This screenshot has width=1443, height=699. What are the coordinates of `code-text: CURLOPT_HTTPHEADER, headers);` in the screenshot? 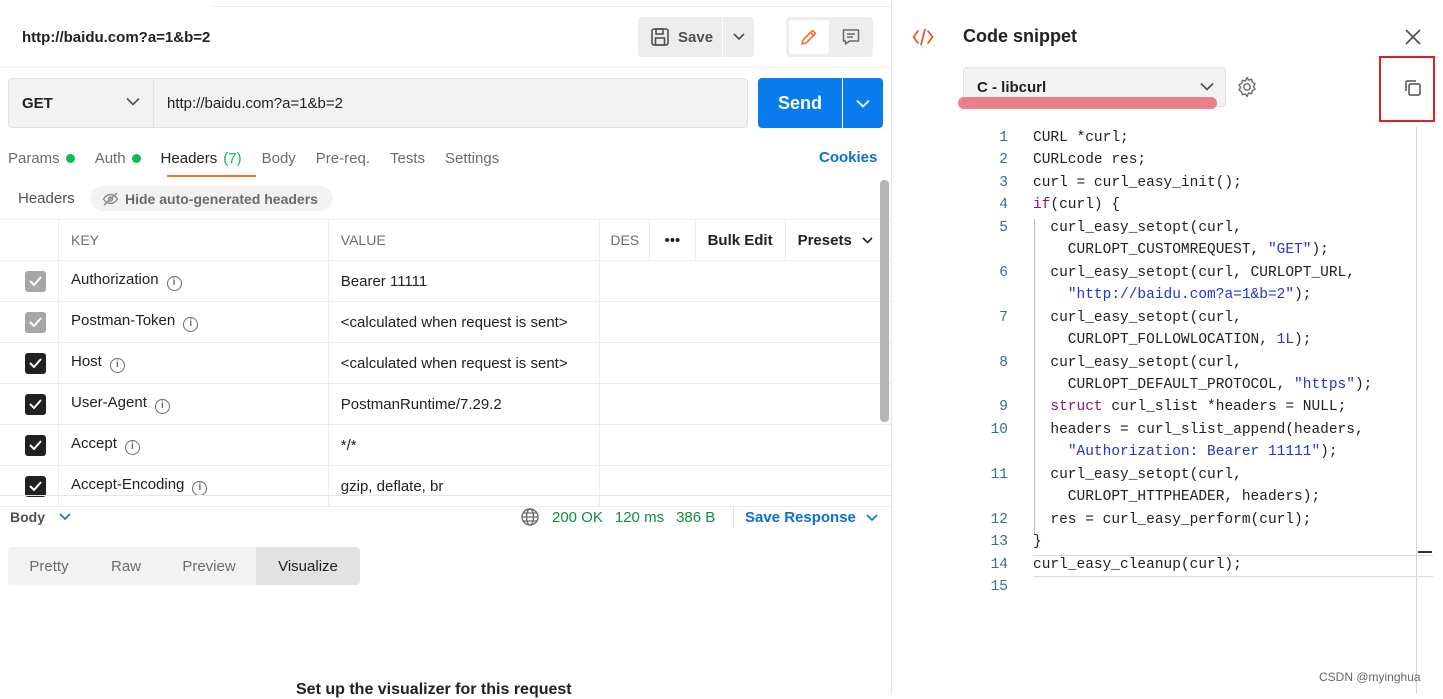 It's located at (1177, 497).